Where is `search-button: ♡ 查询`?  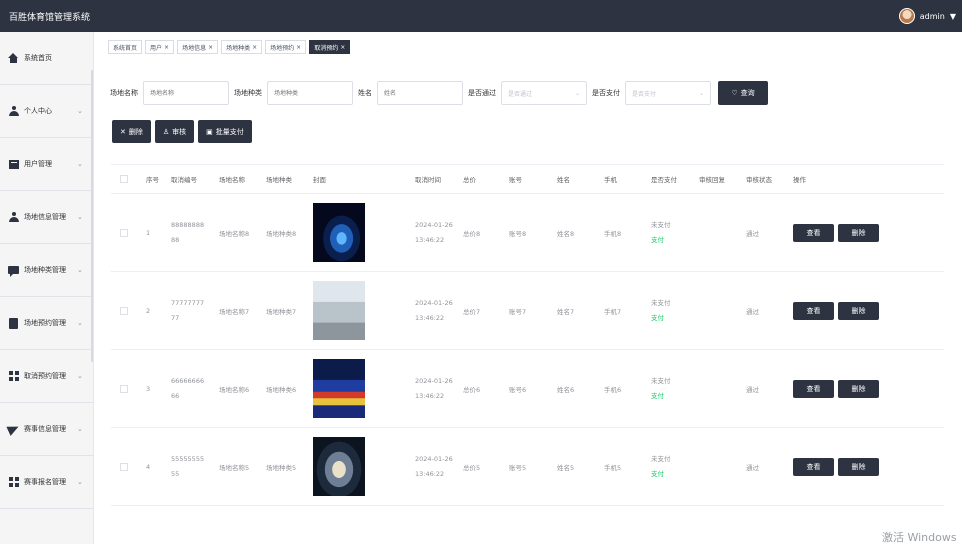
search-button: ♡ 查询 is located at coordinates (743, 93).